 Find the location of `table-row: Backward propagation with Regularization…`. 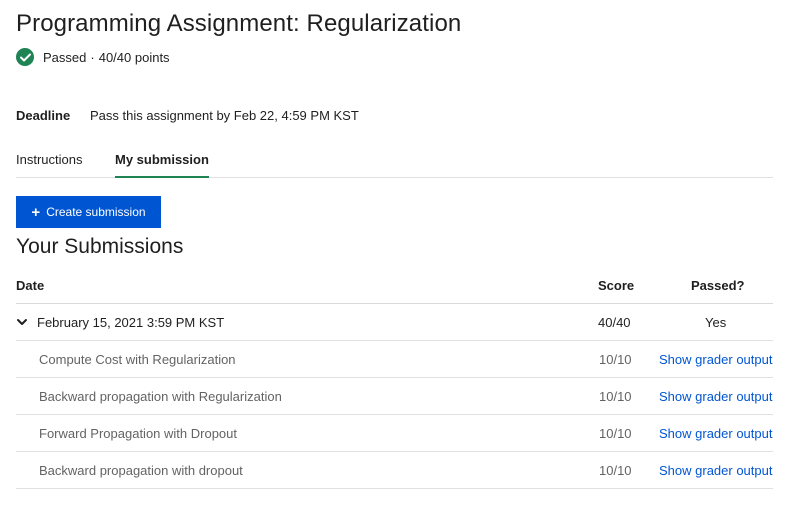

table-row: Backward propagation with Regularization… is located at coordinates (394, 396).